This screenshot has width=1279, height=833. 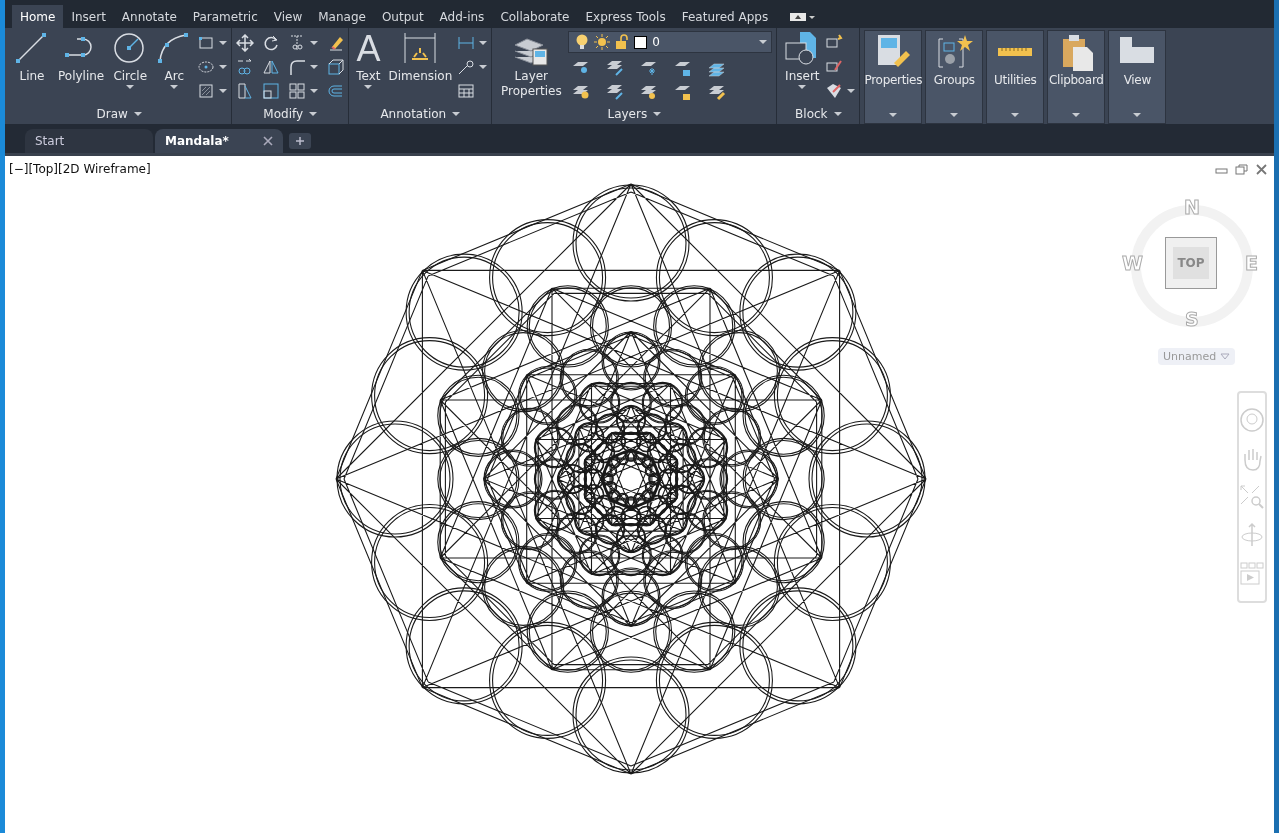 What do you see at coordinates (288, 16) in the screenshot?
I see `ribbon-tab: View` at bounding box center [288, 16].